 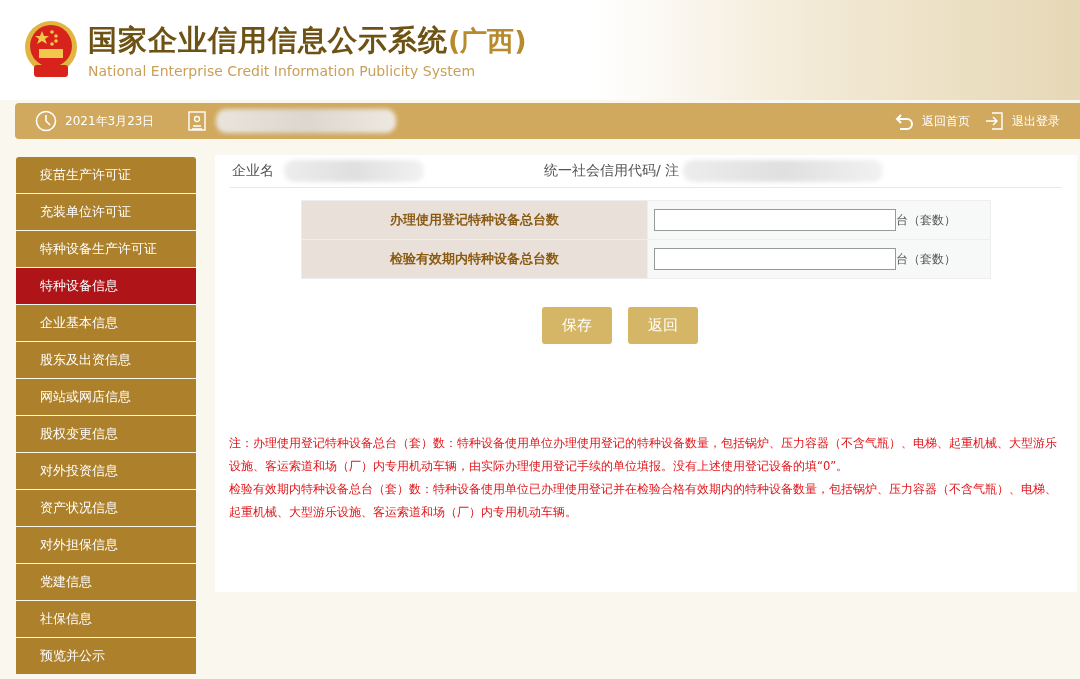 What do you see at coordinates (612, 171) in the screenshot?
I see `credit-code-label: 统一社会信用代码/ 注` at bounding box center [612, 171].